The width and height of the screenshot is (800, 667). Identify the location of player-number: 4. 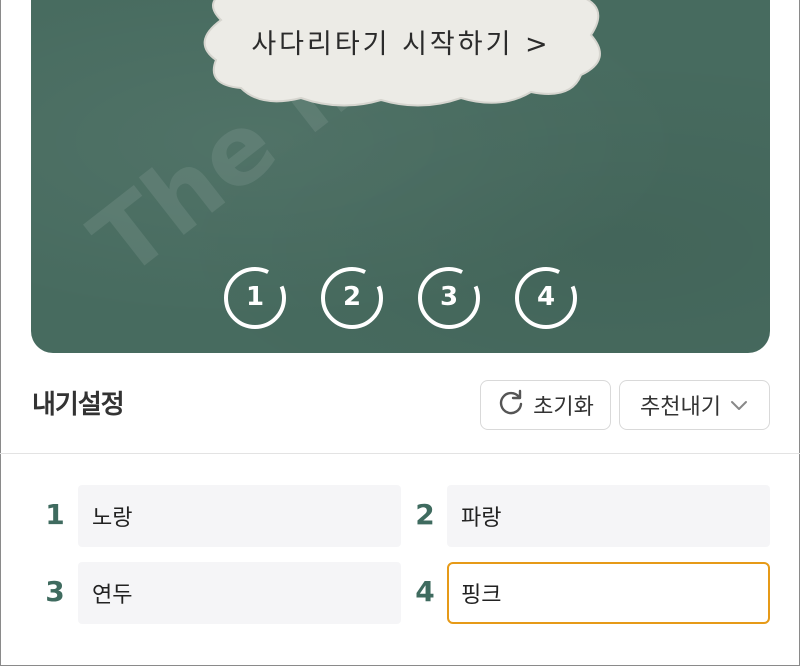
(546, 297).